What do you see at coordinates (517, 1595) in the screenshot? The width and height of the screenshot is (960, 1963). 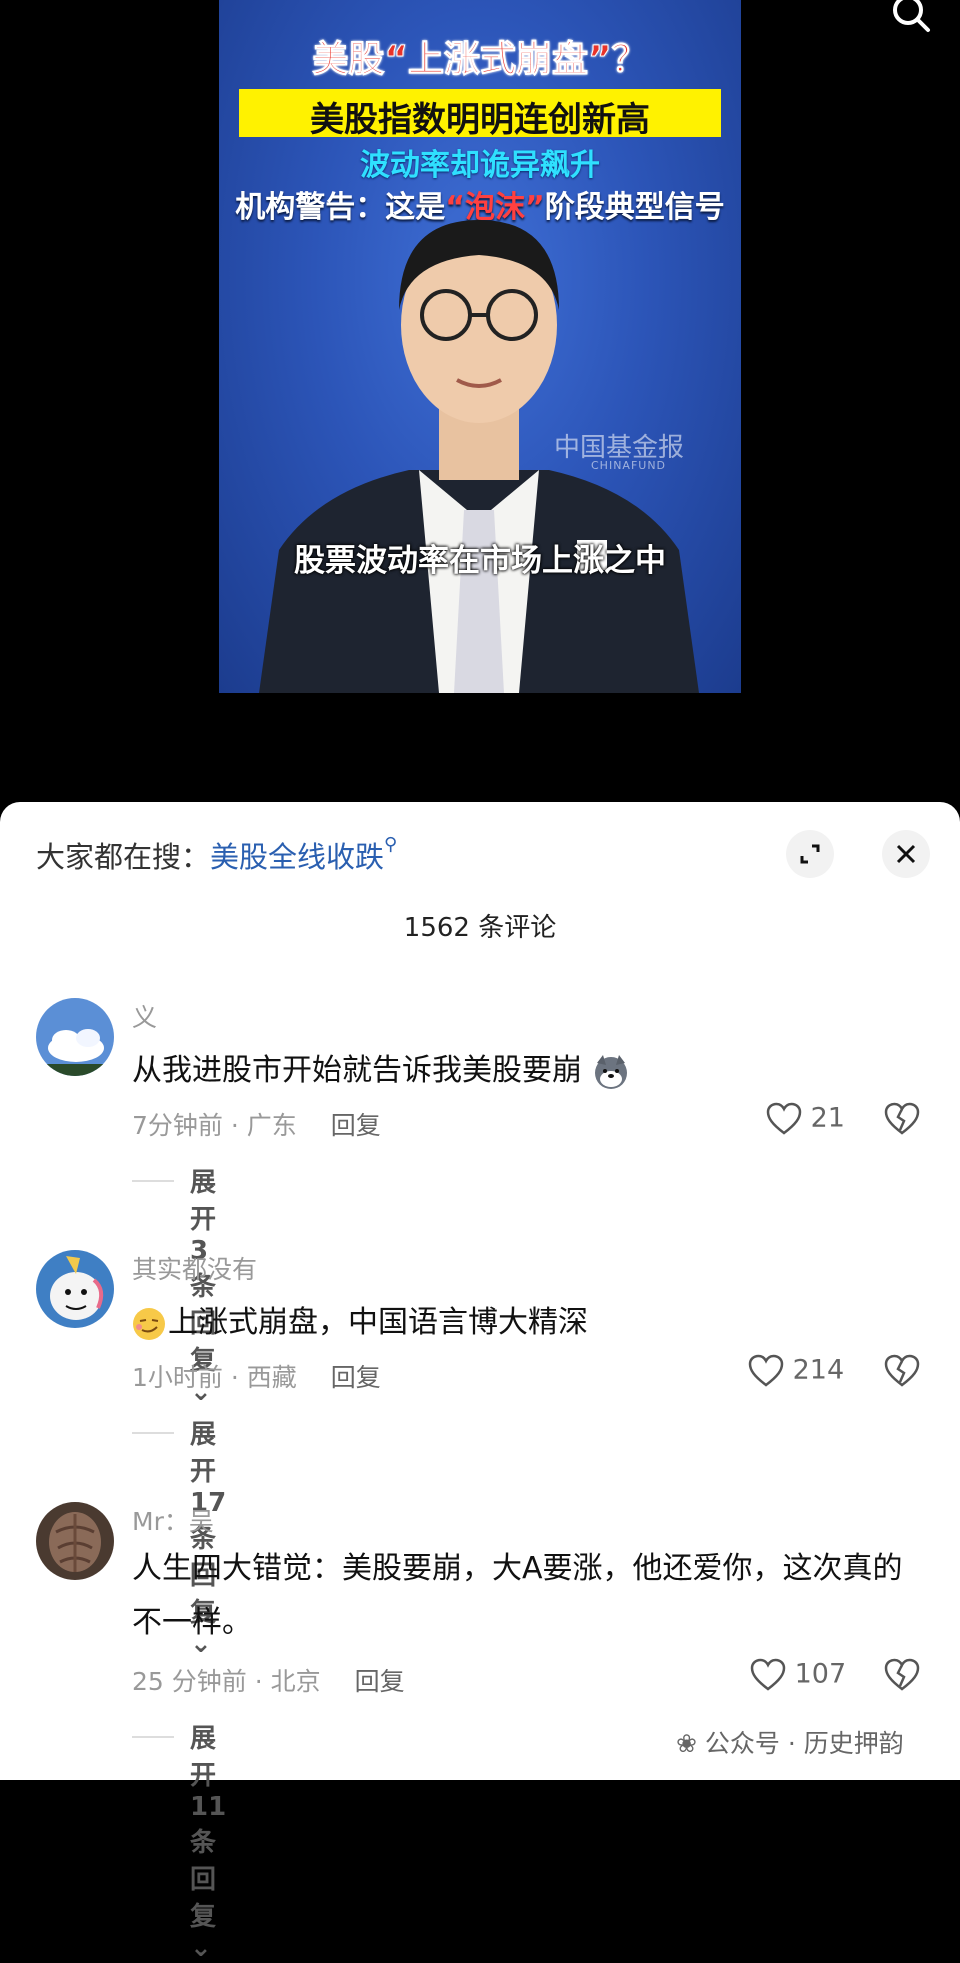 I see `comment-text: 人生四大错觉：美股要崩，大A要涨，他还爱你，这次真的不一样。` at bounding box center [517, 1595].